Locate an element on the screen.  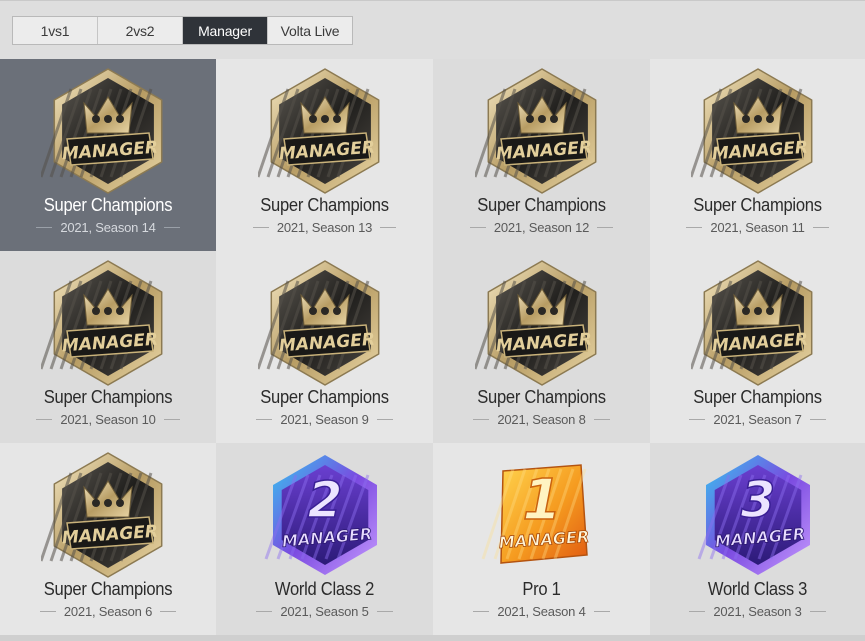
badge-card: MANAGER Super Champions 2021, Season 6 is located at coordinates (108, 539).